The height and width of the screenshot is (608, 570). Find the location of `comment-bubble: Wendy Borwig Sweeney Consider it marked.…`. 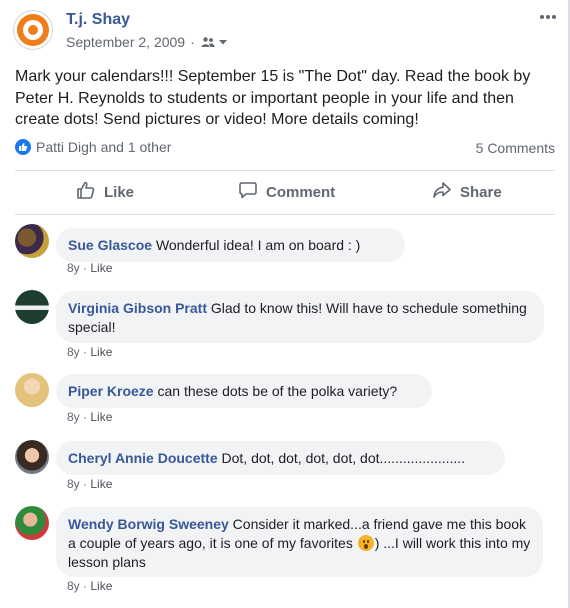

comment-bubble: Wendy Borwig Sweeney Consider it marked.… is located at coordinates (299, 542).